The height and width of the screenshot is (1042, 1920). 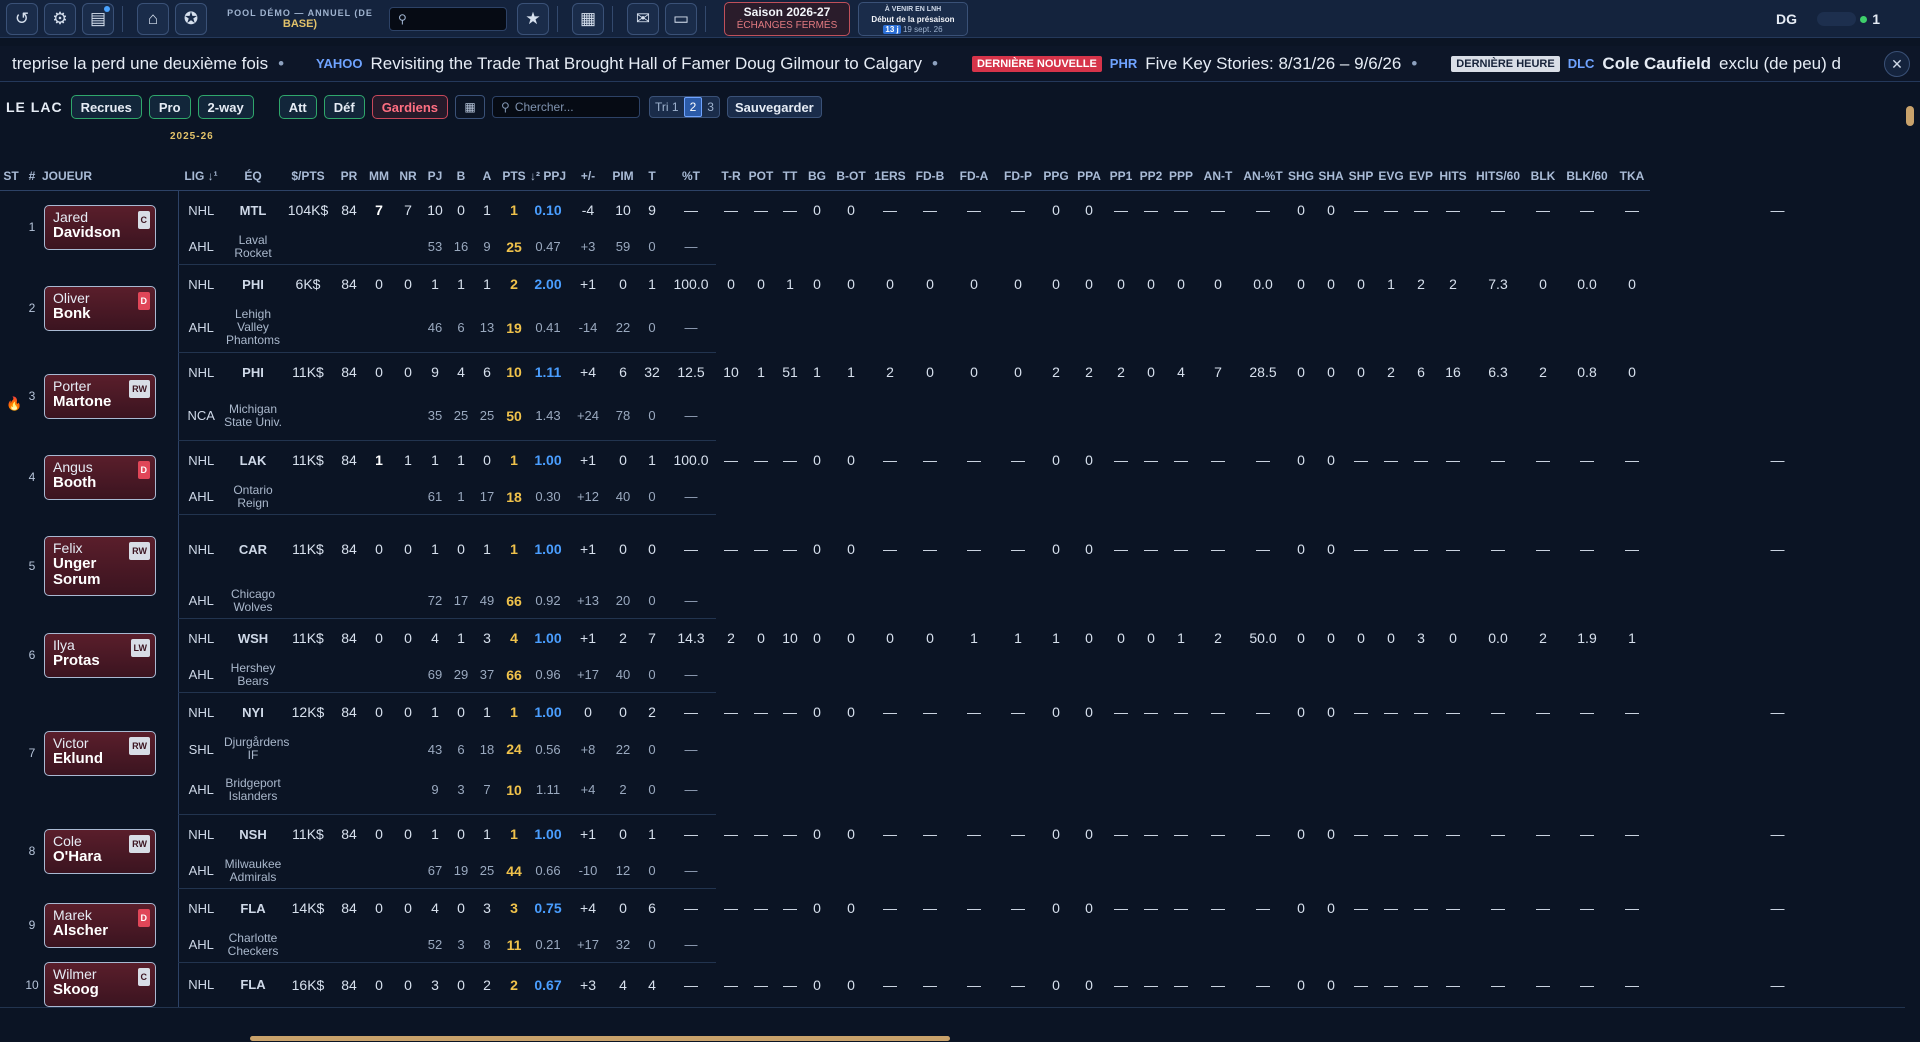 I want to click on close-ticker-icon: ✕, so click(x=1897, y=64).